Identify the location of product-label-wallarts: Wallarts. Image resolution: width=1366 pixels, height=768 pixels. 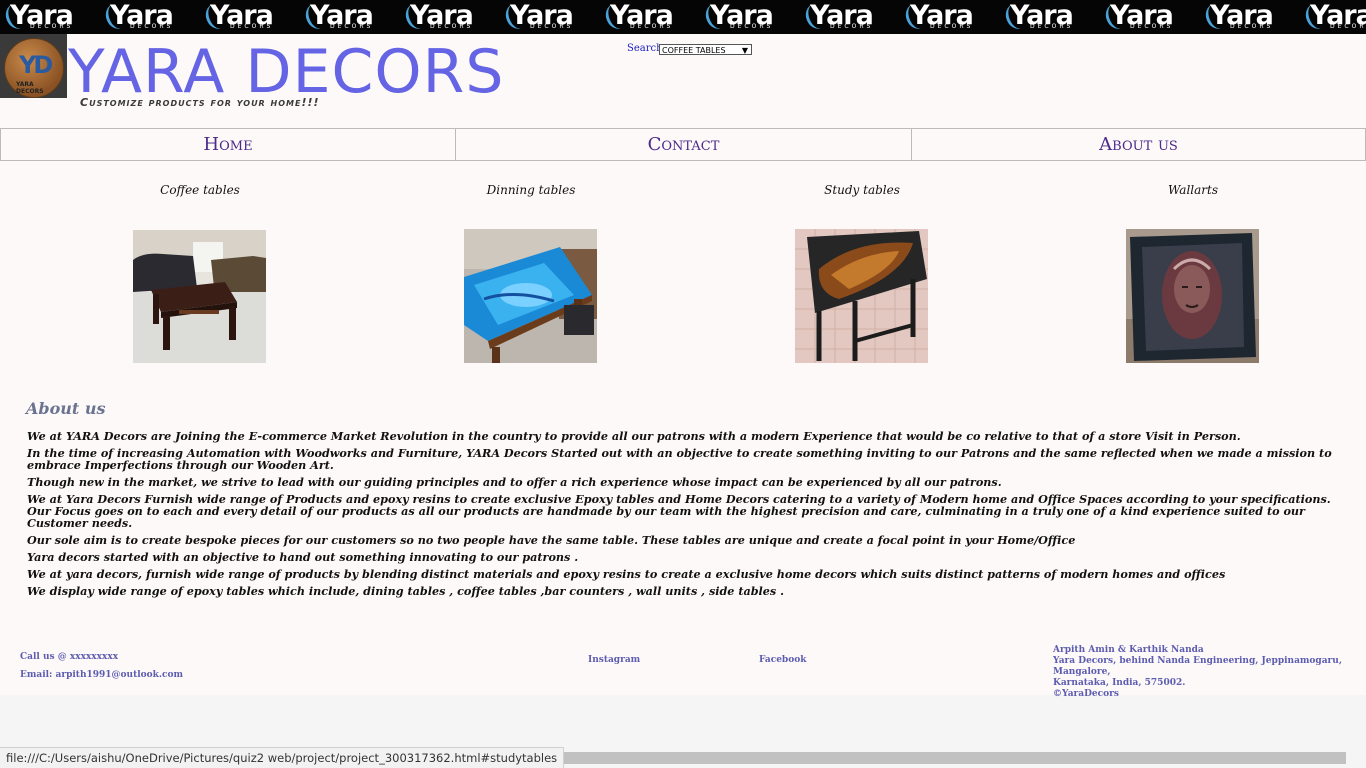
(1193, 190).